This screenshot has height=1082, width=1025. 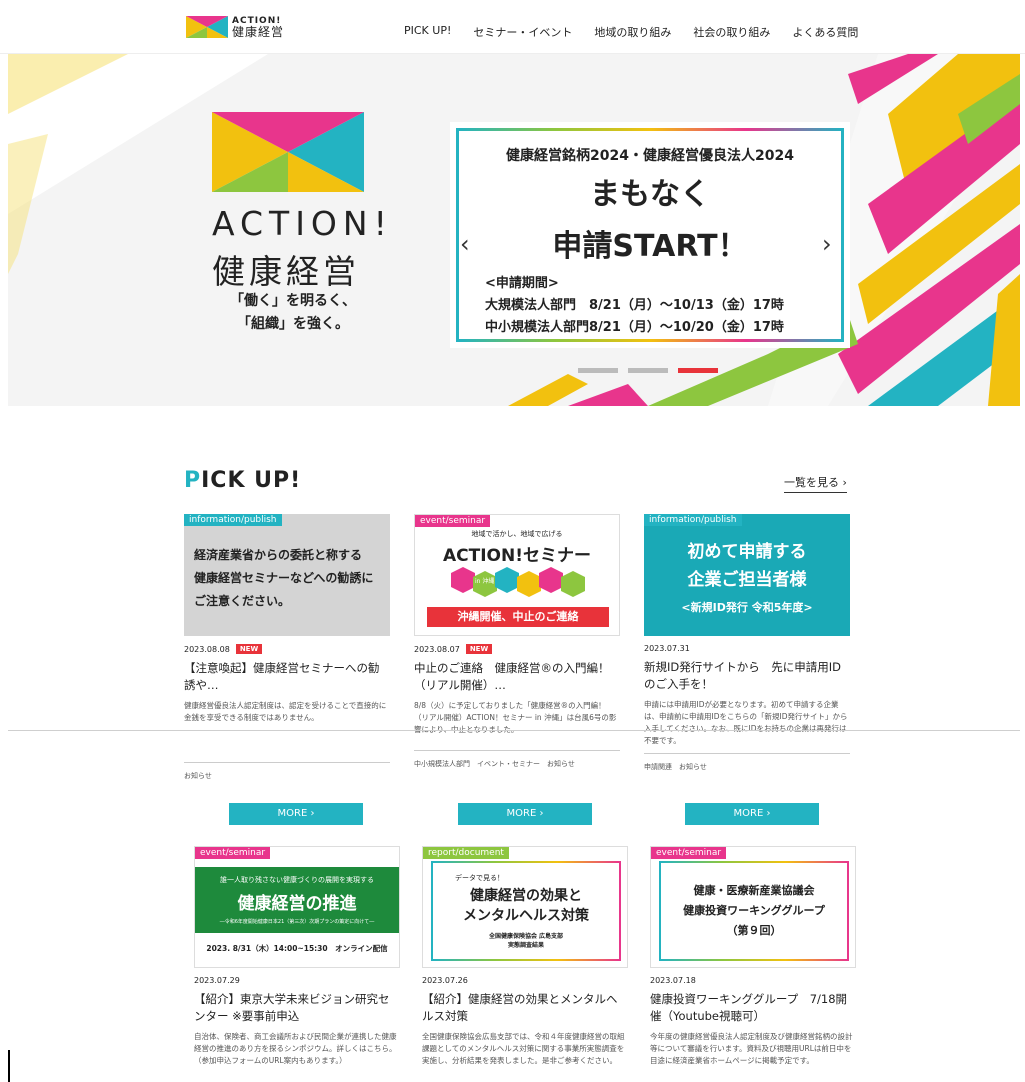 I want to click on thumb-hex-label: in 沖縄, so click(x=485, y=581).